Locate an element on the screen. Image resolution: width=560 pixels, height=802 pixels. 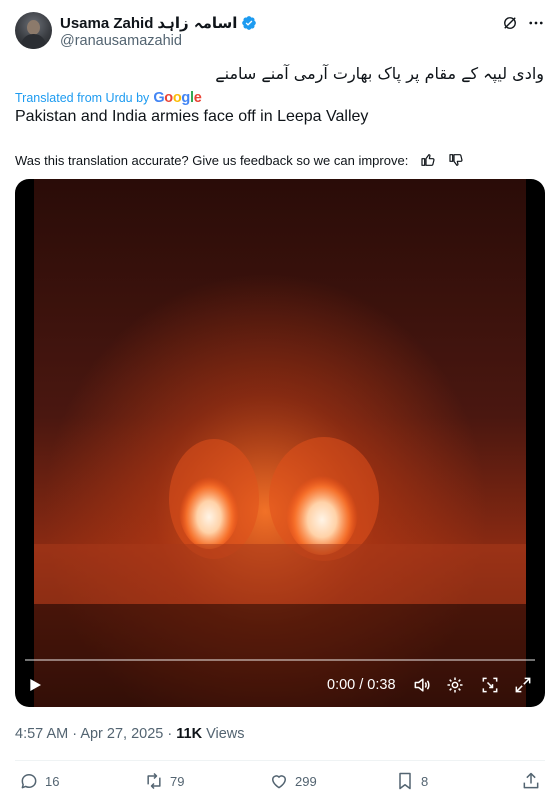
volume-icon is located at coordinates (422, 685).